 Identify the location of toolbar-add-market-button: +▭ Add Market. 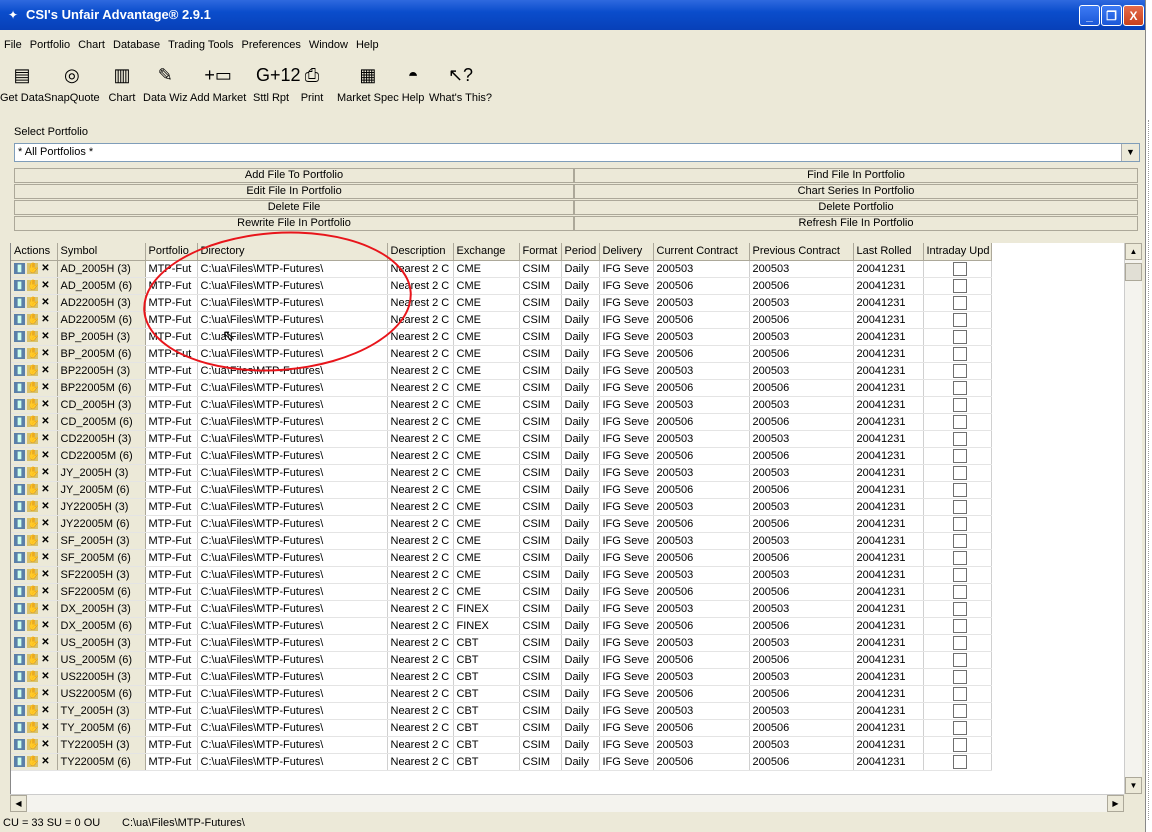
(218, 81).